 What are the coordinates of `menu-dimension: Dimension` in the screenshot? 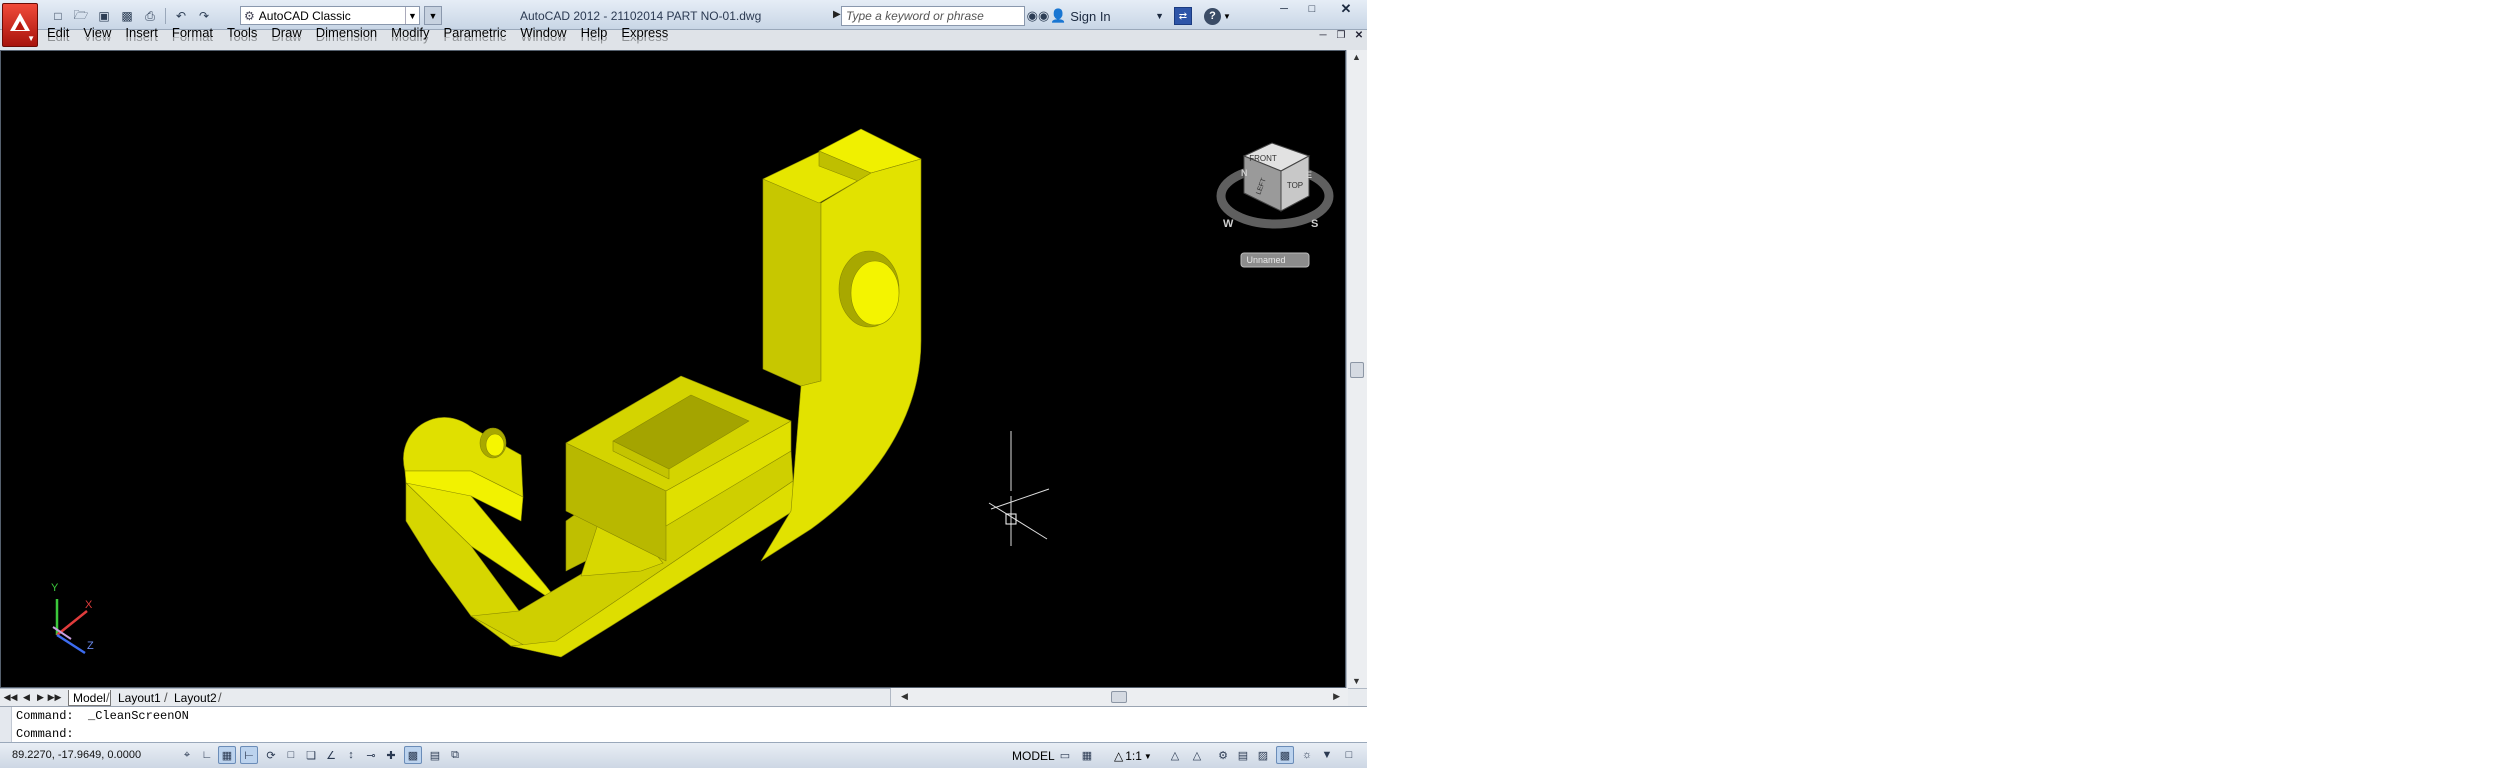 It's located at (346, 32).